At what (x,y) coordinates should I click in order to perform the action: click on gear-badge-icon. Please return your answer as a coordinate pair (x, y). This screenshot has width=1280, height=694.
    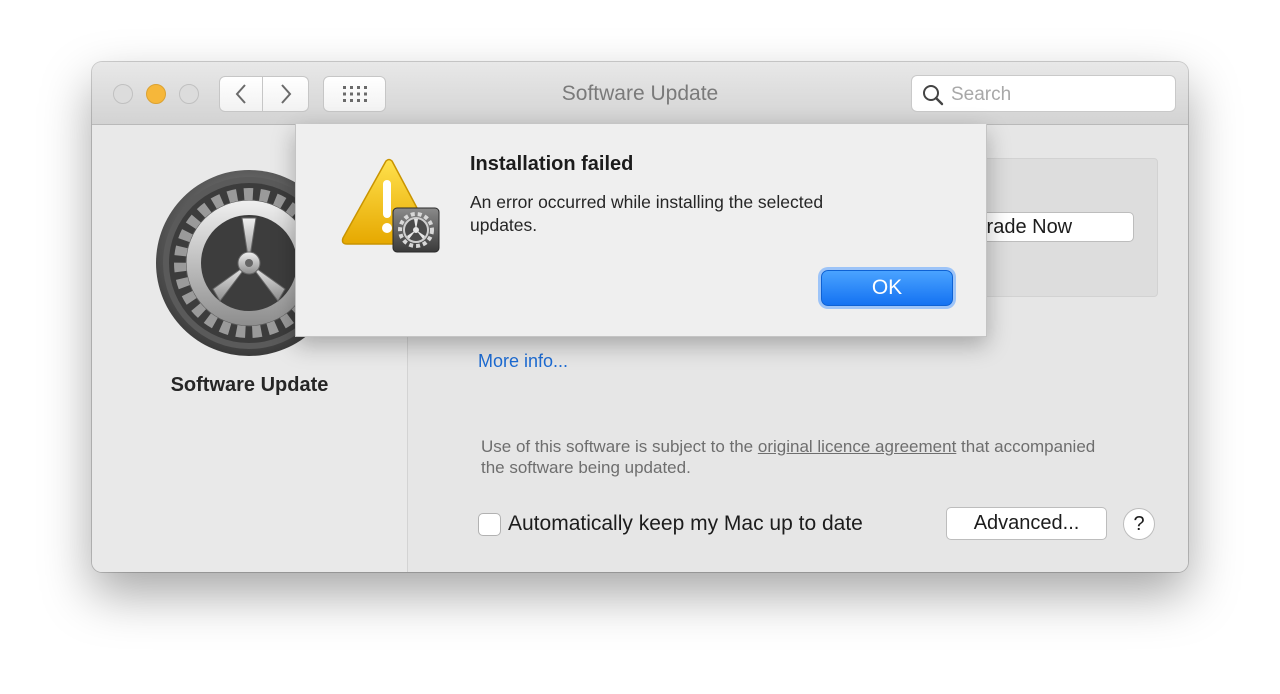
    Looking at the image, I should click on (416, 230).